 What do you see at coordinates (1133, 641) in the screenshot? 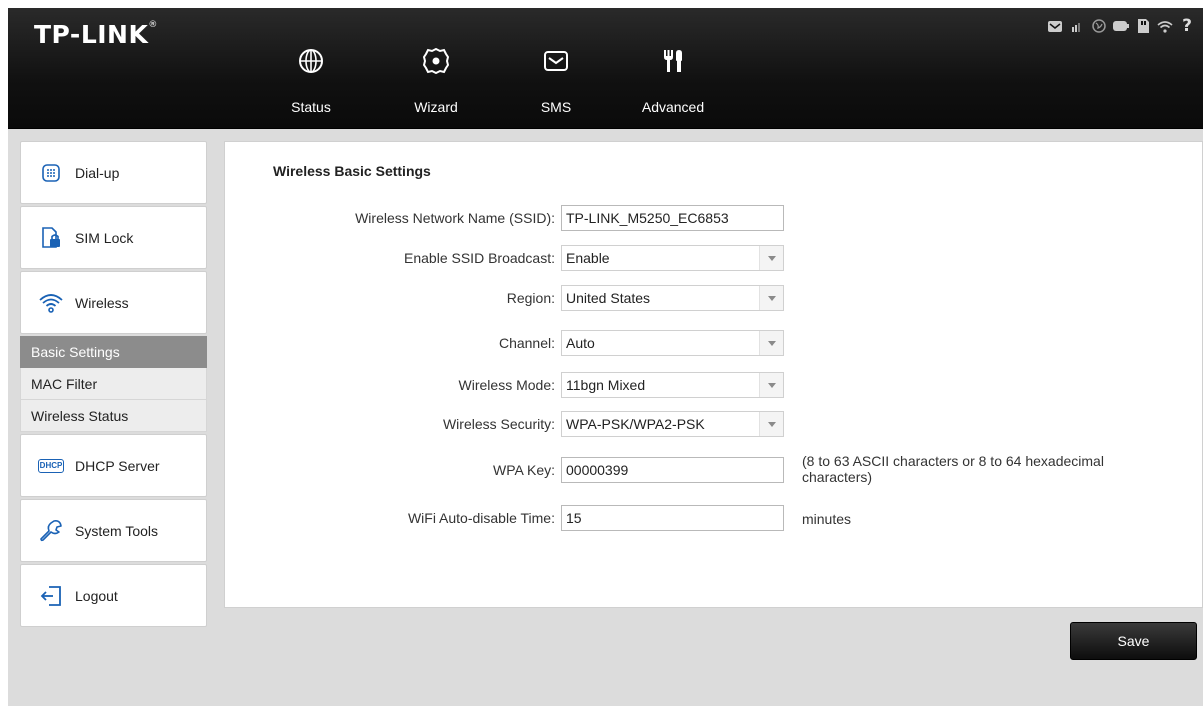
I see `save-button: Save` at bounding box center [1133, 641].